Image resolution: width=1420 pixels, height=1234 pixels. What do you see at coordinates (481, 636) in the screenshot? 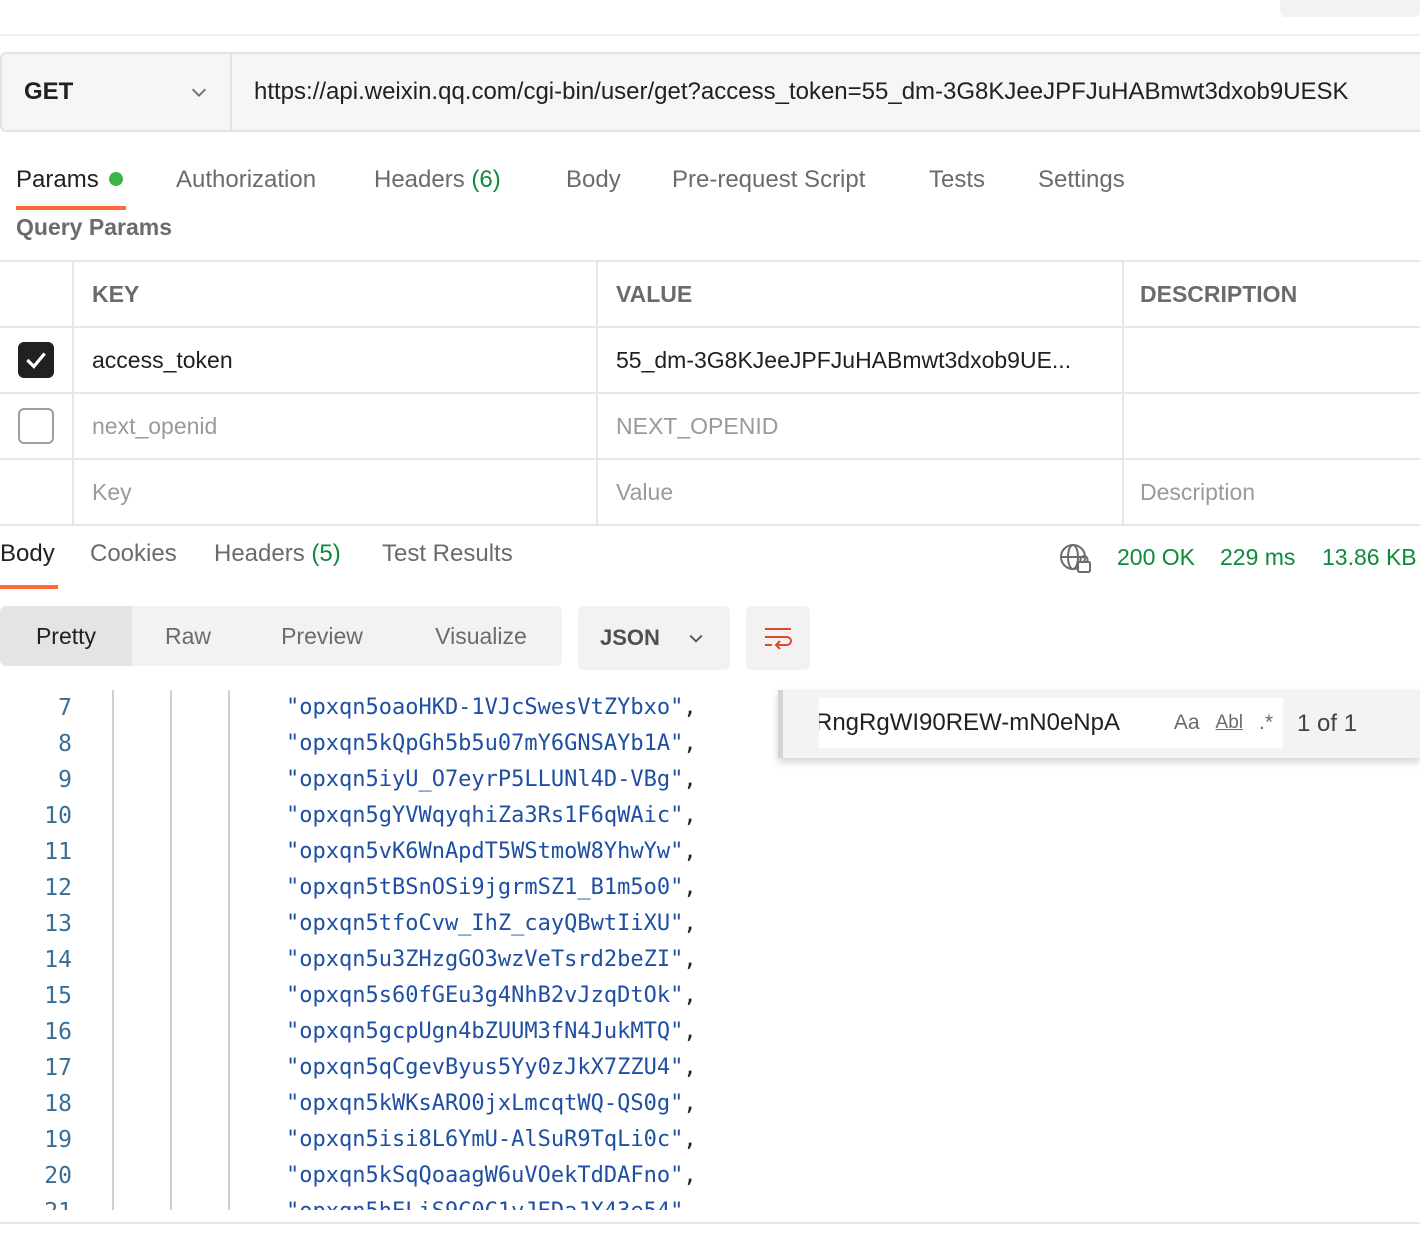
I see `view-visualize-button: Visualize` at bounding box center [481, 636].